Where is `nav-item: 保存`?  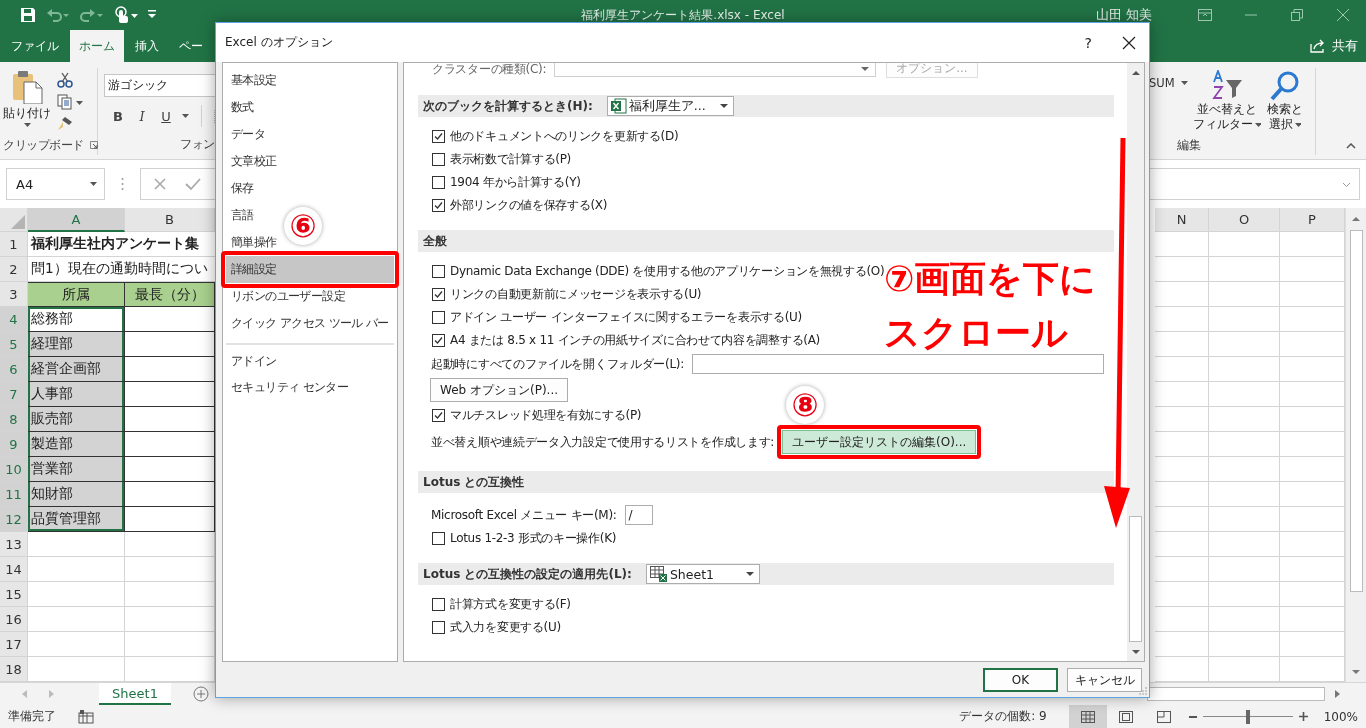 nav-item: 保存 is located at coordinates (240, 188).